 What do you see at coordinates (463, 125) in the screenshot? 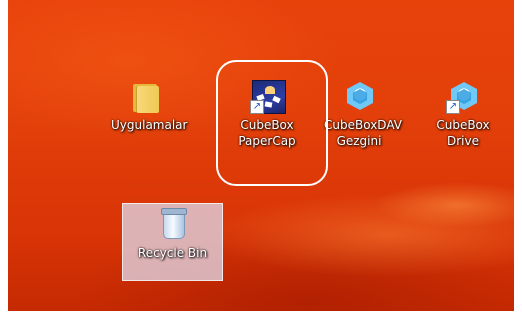
I see `desktop-icon-label-line1: CubeBox` at bounding box center [463, 125].